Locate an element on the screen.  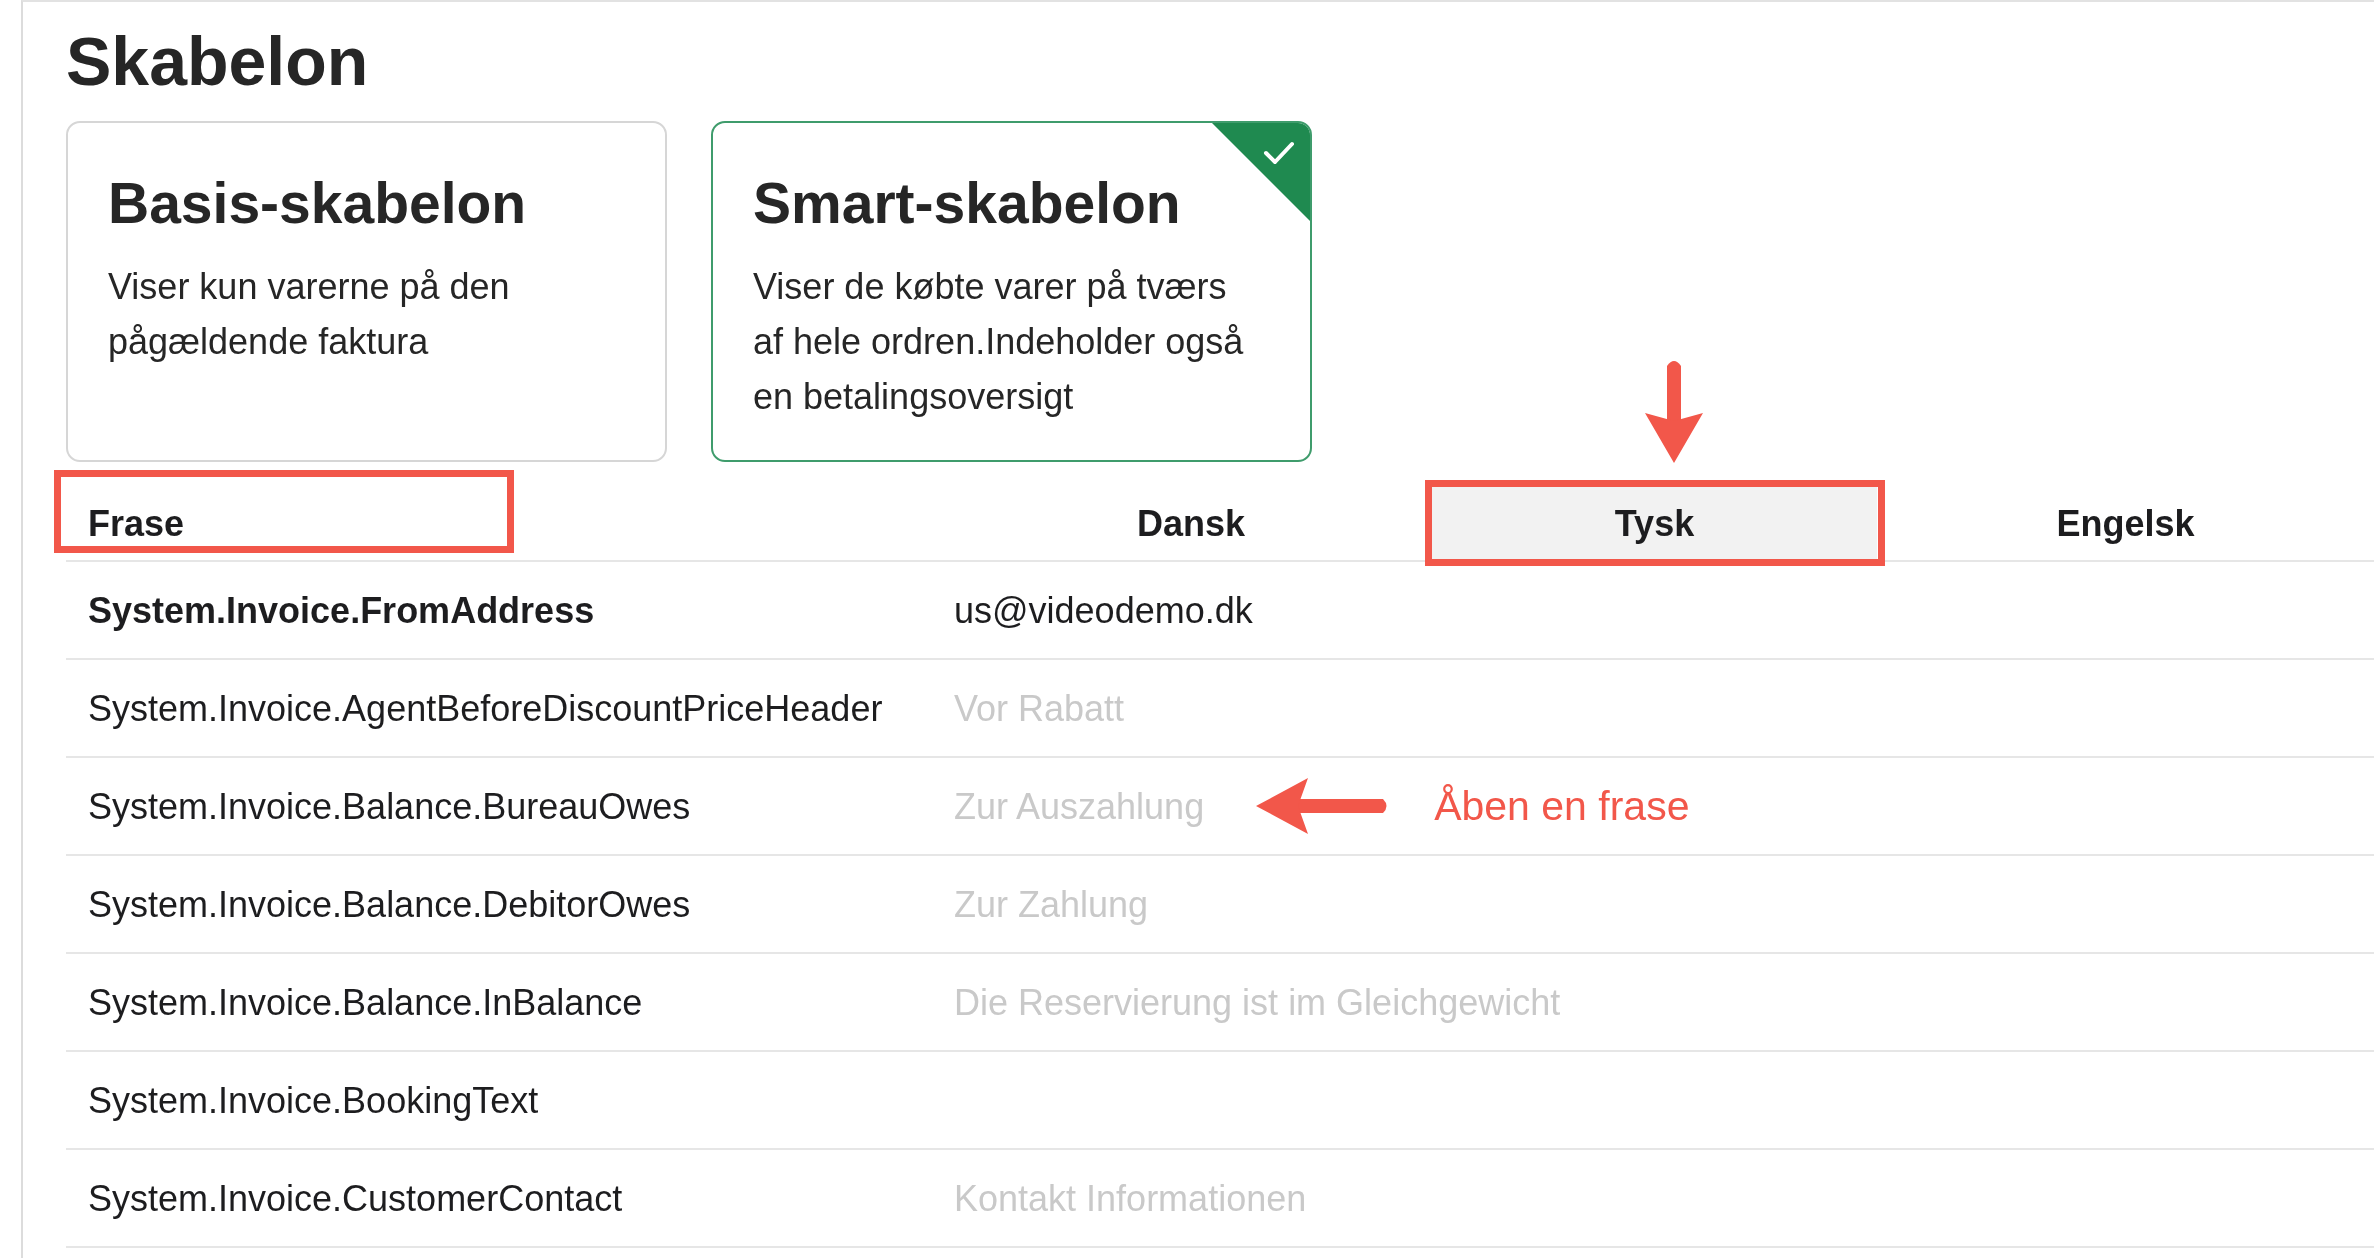
check-icon is located at coordinates (1261, 172).